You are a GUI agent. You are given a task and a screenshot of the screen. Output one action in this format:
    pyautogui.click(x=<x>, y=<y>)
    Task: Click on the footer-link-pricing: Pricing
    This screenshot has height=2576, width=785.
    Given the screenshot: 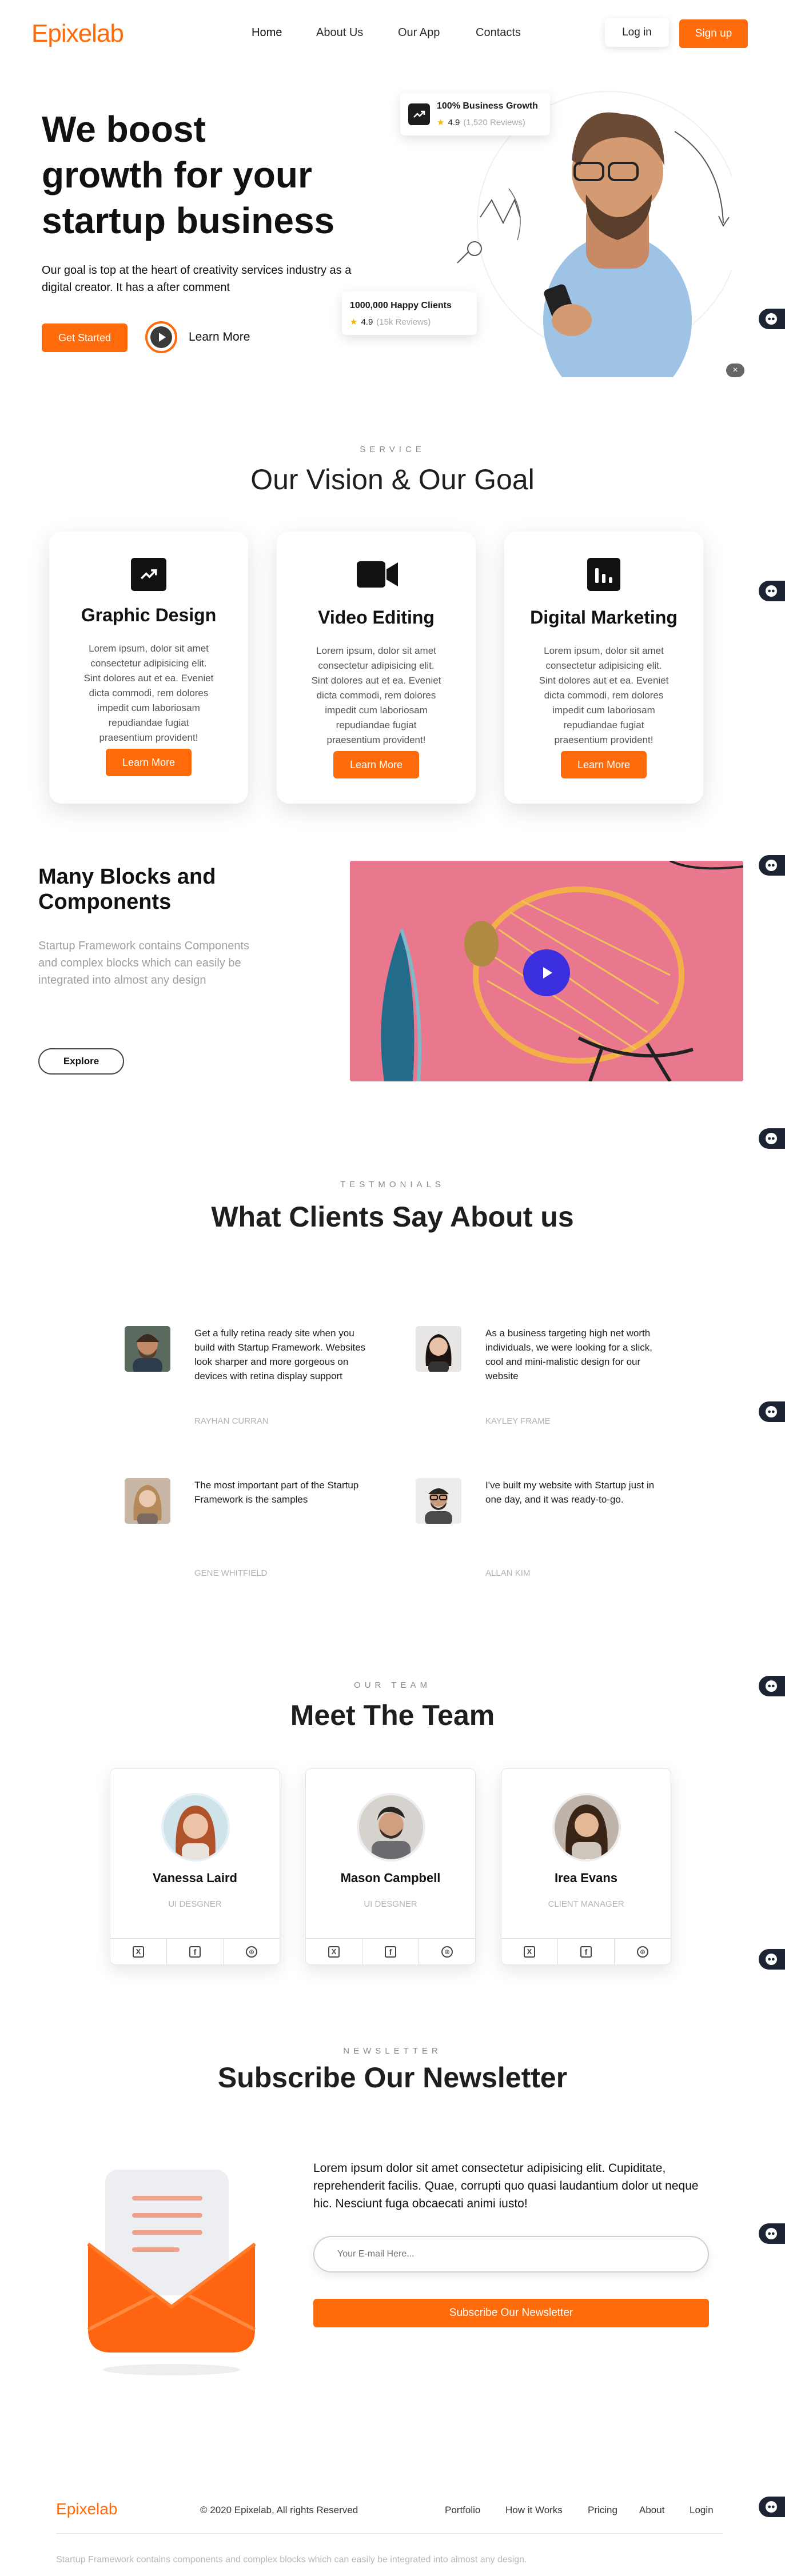 What is the action you would take?
    pyautogui.click(x=602, y=2510)
    